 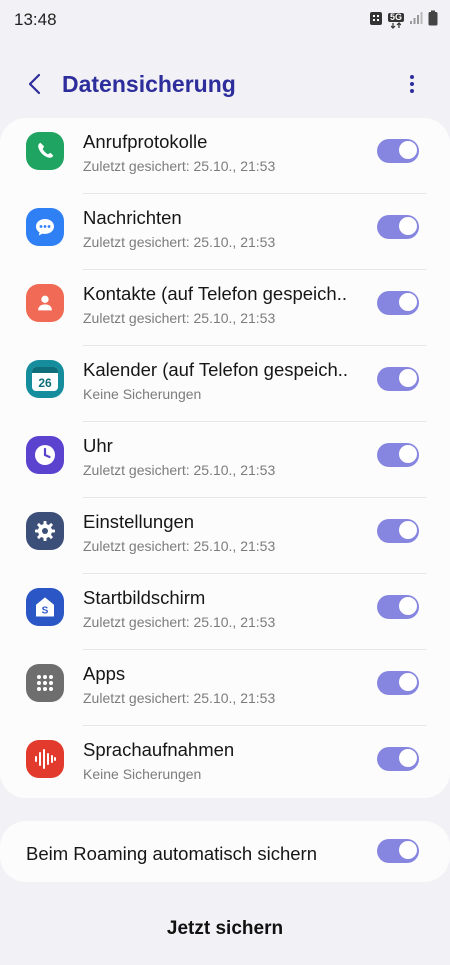 What do you see at coordinates (149, 84) in the screenshot?
I see `page-title: Datensicherung` at bounding box center [149, 84].